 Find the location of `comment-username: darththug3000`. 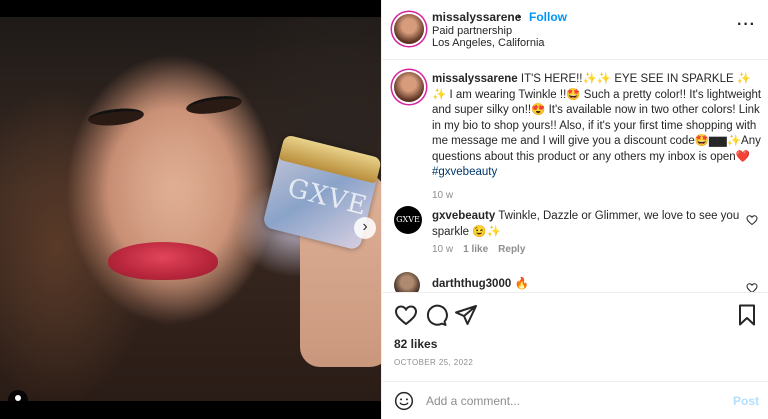

comment-username: darththug3000 is located at coordinates (471, 284).